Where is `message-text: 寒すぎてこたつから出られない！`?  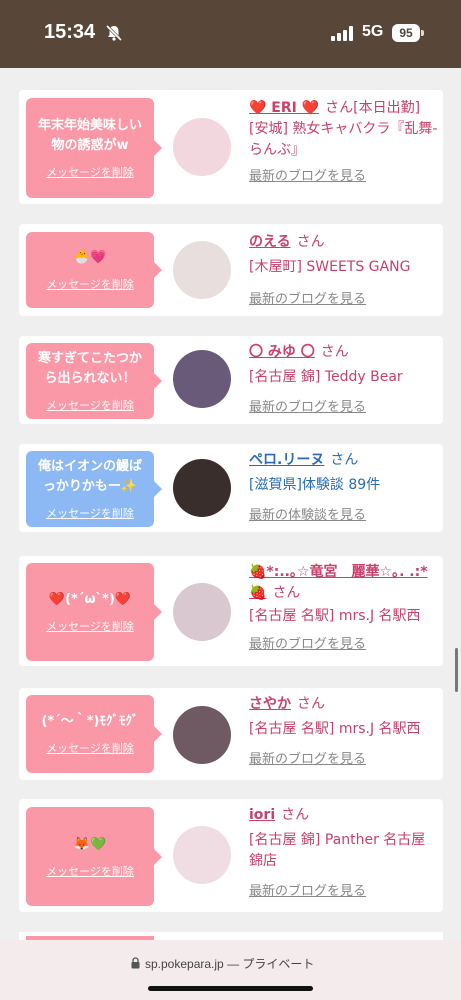
message-text: 寒すぎてこたつから出られない！ is located at coordinates (89, 368).